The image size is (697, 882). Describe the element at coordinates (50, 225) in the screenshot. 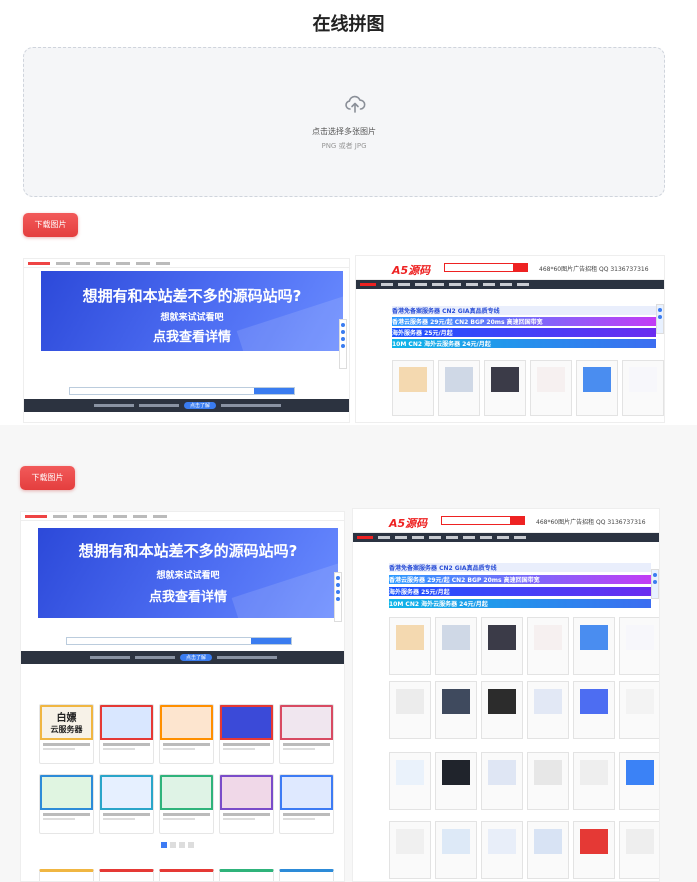

I see `download-button-1: 下载图片` at that location.